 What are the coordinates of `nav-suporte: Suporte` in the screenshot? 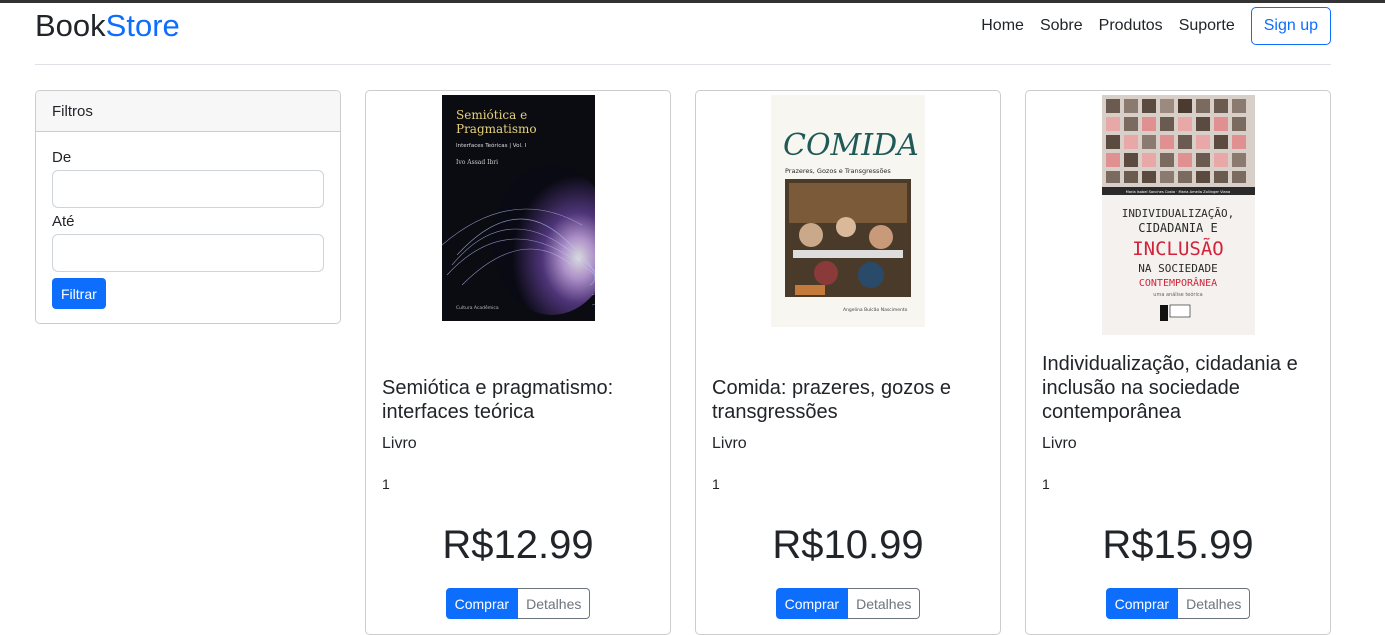 It's located at (1207, 26).